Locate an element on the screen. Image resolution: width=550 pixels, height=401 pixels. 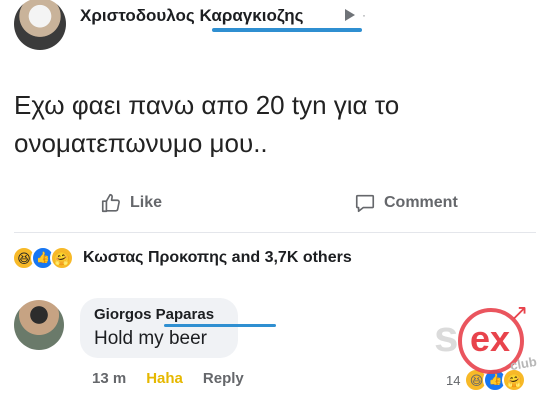
watermark-text: ex is located at coordinates (490, 338).